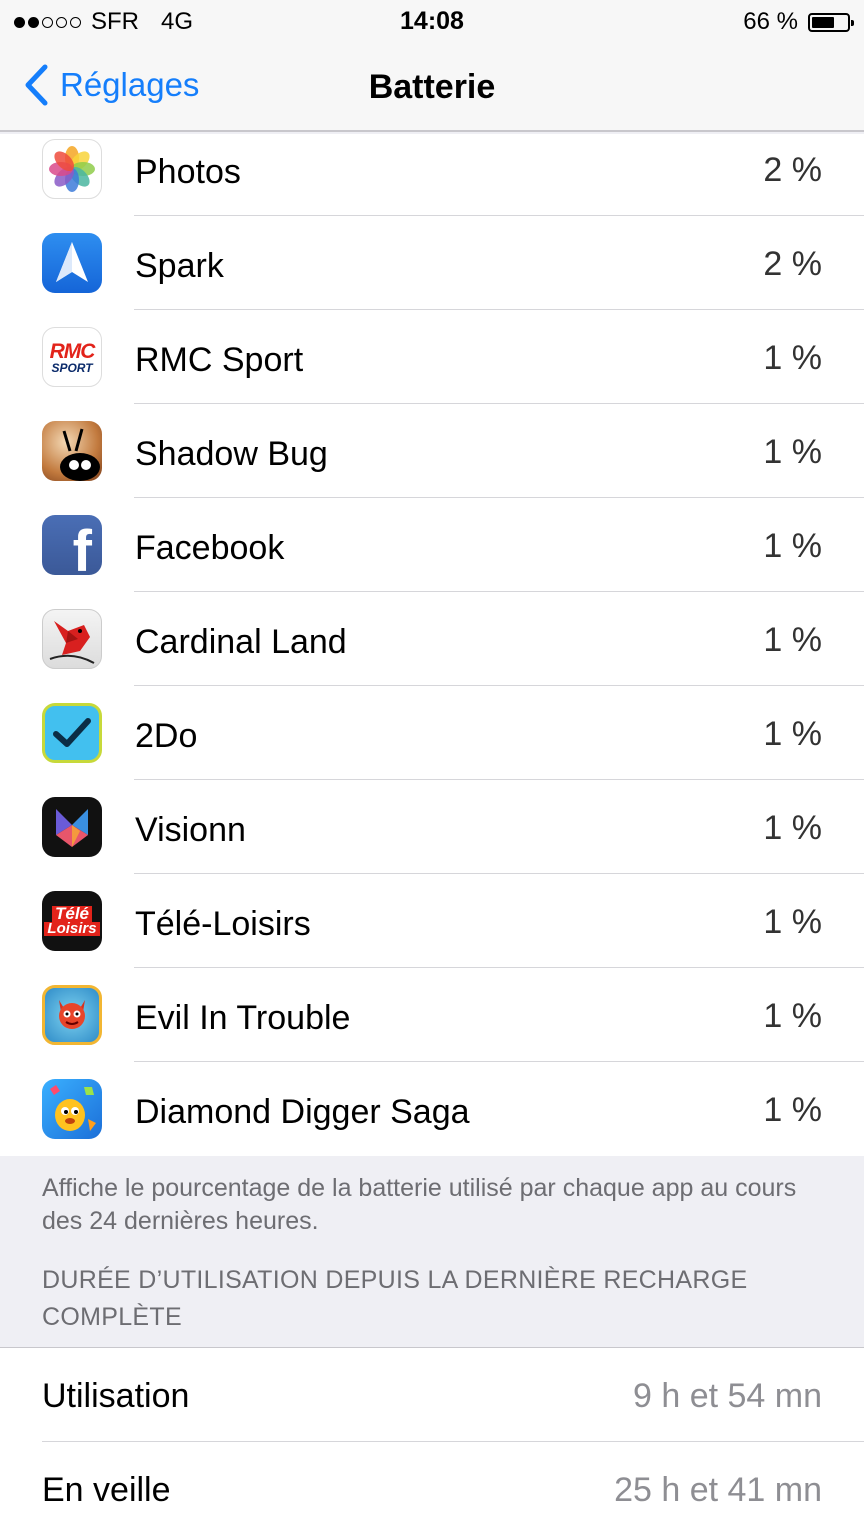 The width and height of the screenshot is (864, 1536). Describe the element at coordinates (210, 548) in the screenshot. I see `app-name: Facebook` at that location.